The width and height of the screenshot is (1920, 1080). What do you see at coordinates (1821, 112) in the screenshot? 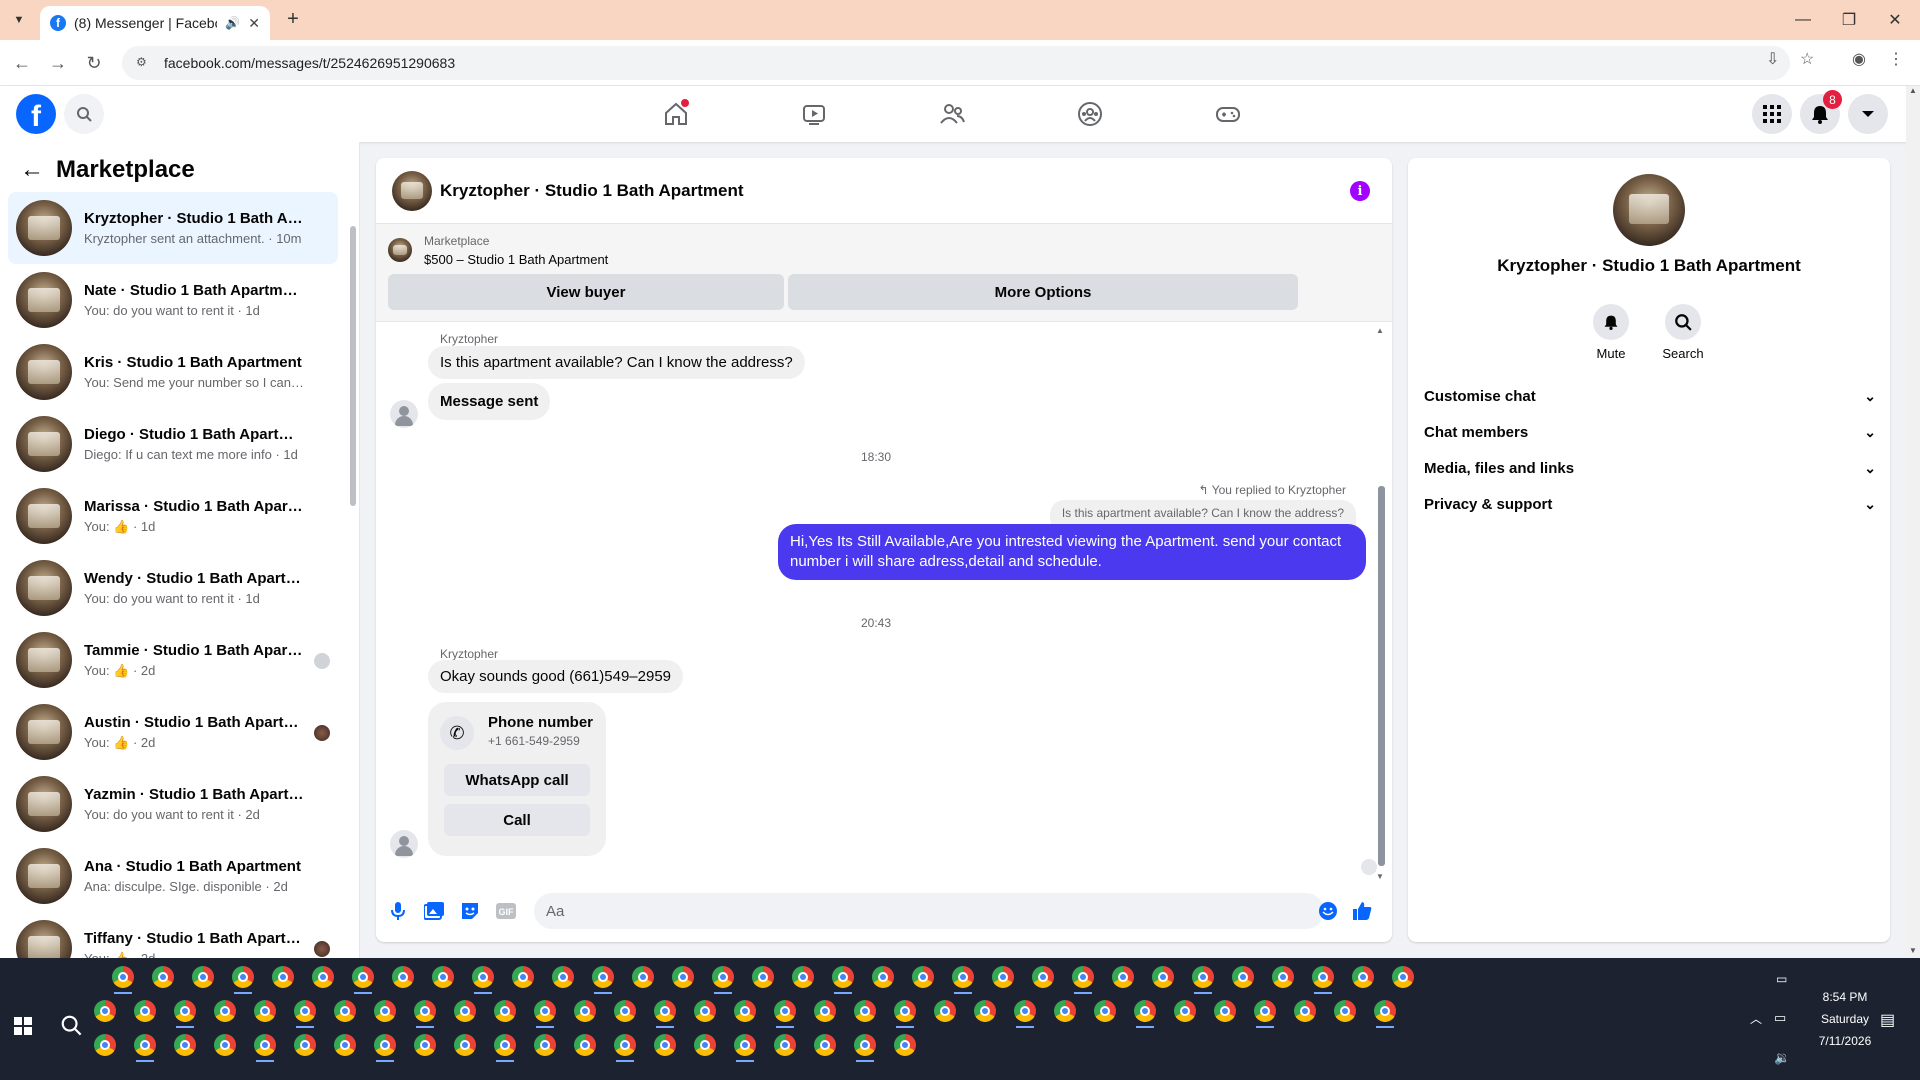
I see `notifications-button: 8` at bounding box center [1821, 112].